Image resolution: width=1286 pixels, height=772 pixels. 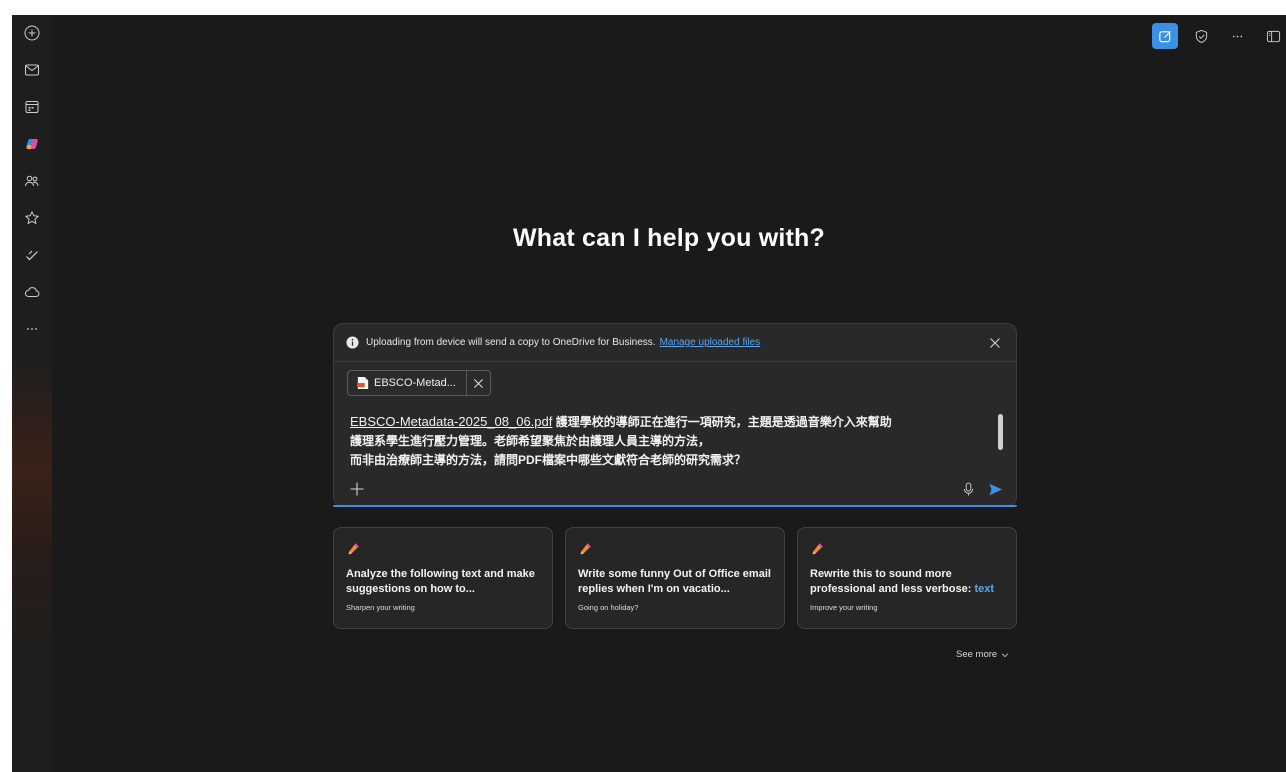 I want to click on manage-uploaded-files-link: Manage uploaded files, so click(x=710, y=342).